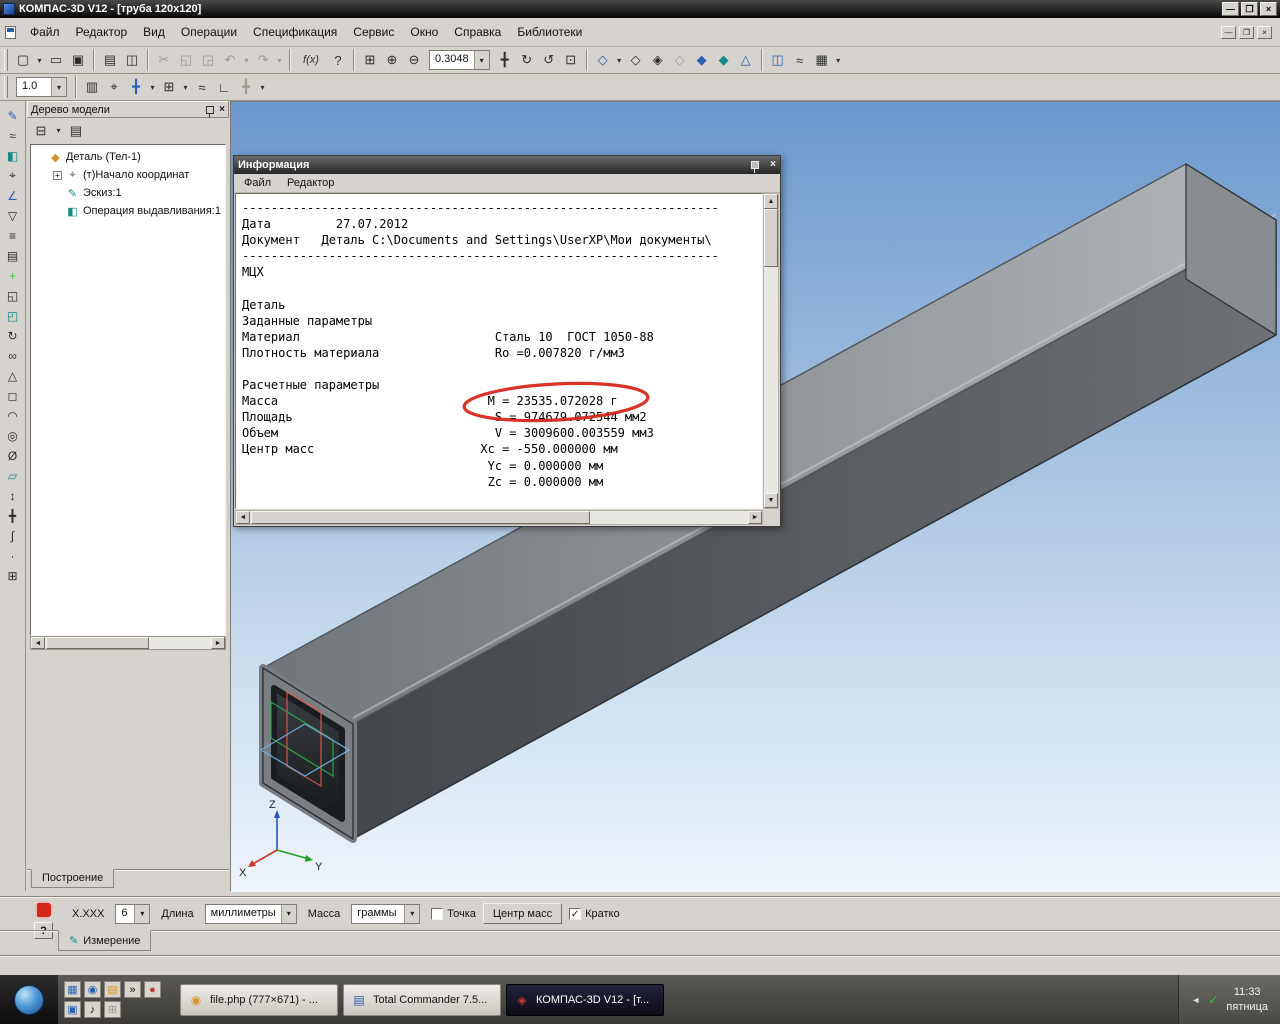 Image resolution: width=1280 pixels, height=1024 pixels. I want to click on info-horizontal-scrollbar: ◄ ►, so click(499, 517).